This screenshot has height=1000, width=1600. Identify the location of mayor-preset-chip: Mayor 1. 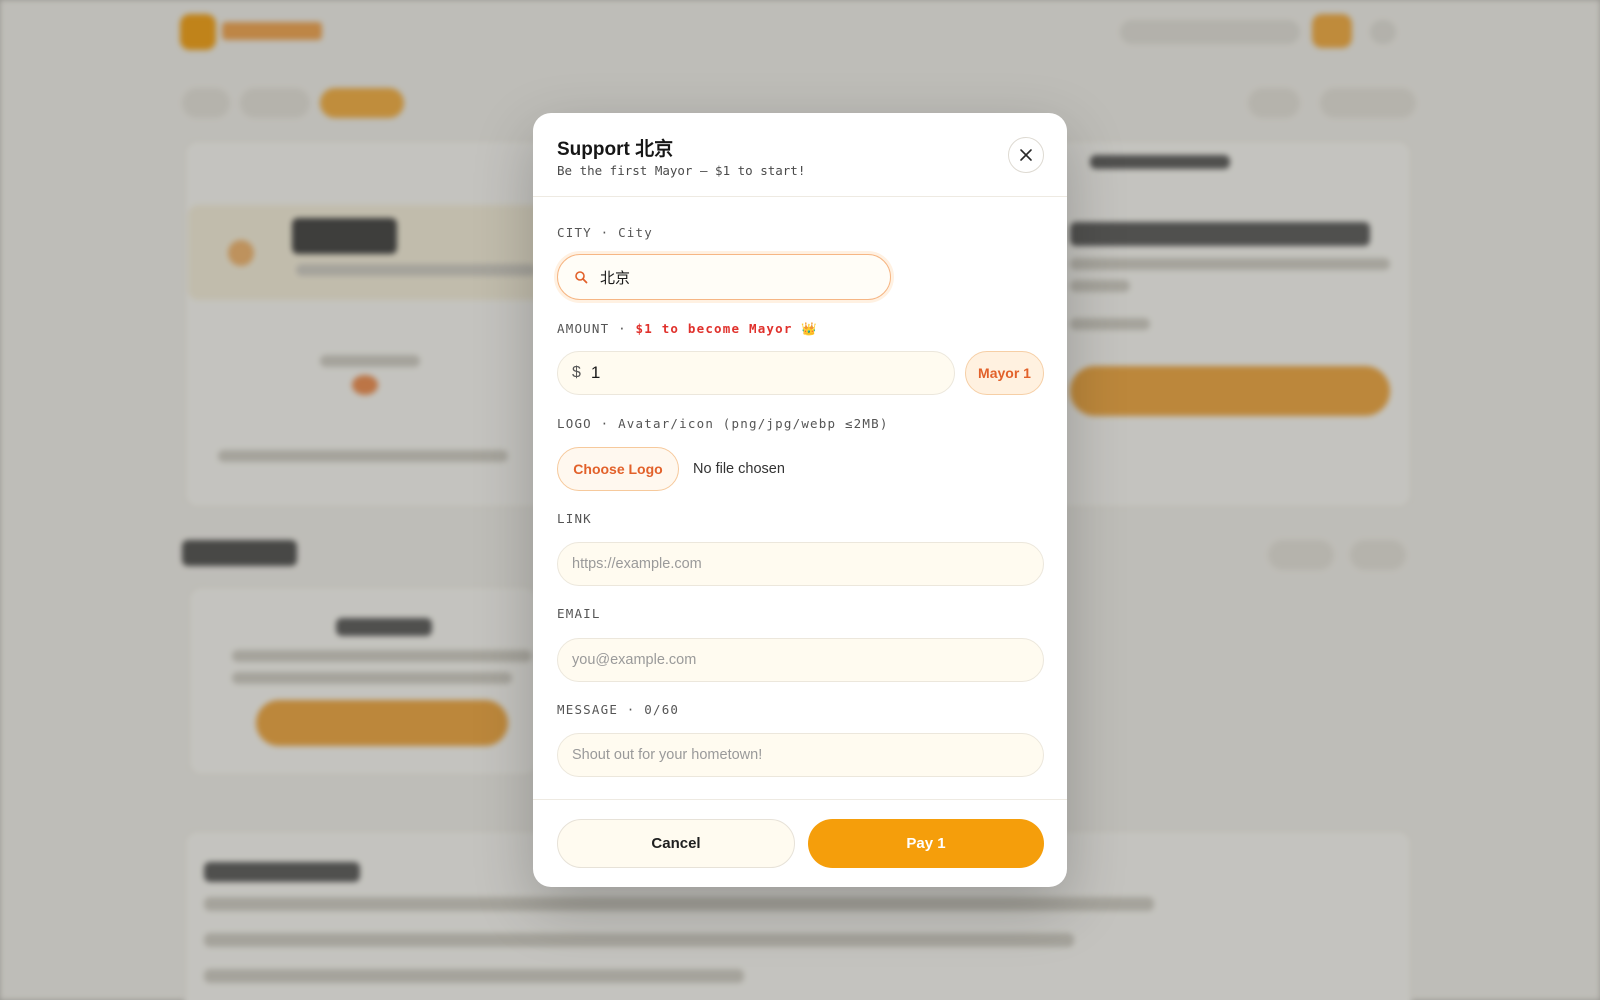
(1004, 373).